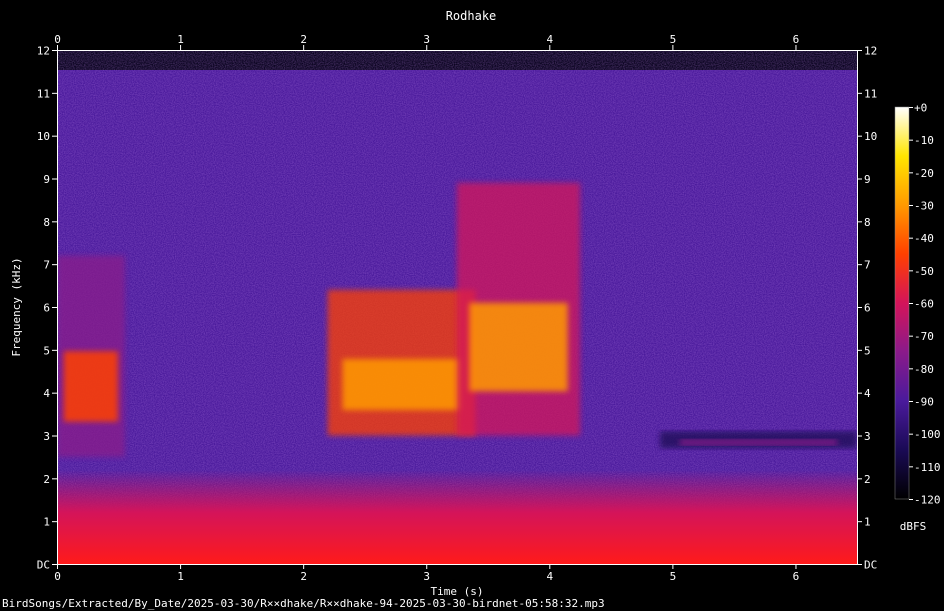 The width and height of the screenshot is (944, 611). Describe the element at coordinates (924, 271) in the screenshot. I see `colorbar-tick-label: -50` at that location.